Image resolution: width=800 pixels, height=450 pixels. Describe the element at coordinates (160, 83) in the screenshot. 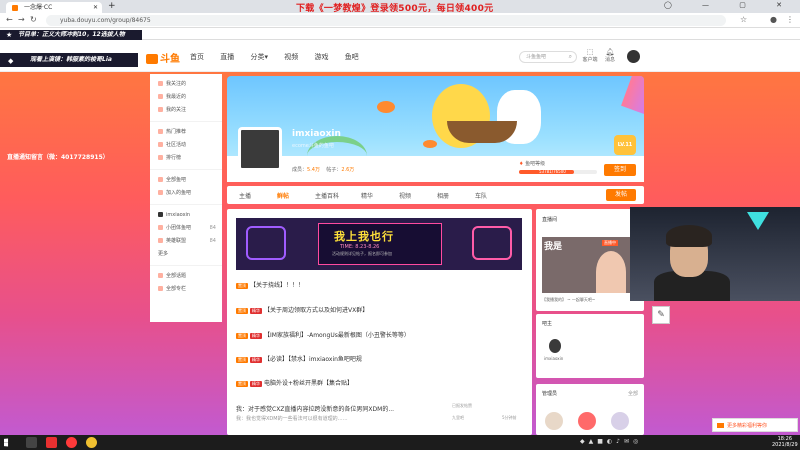

I see `follow-icon` at that location.